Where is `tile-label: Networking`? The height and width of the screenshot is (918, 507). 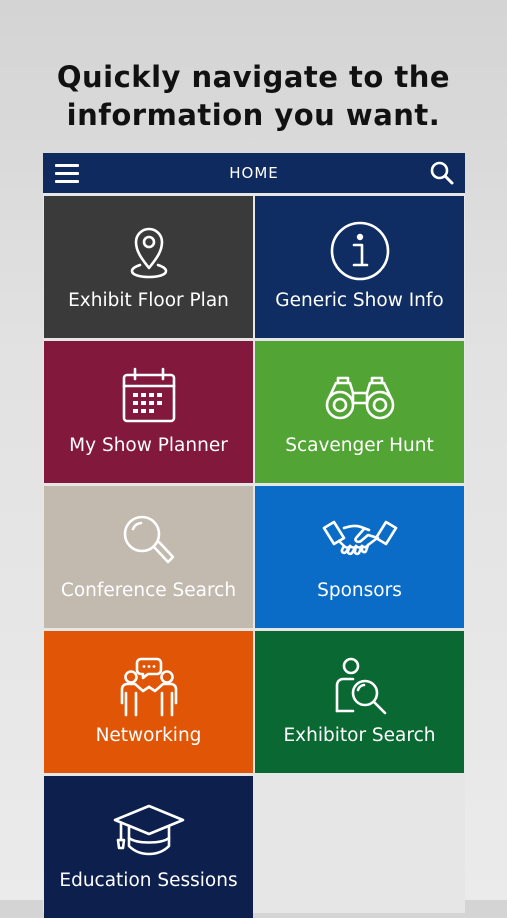 tile-label: Networking is located at coordinates (148, 735).